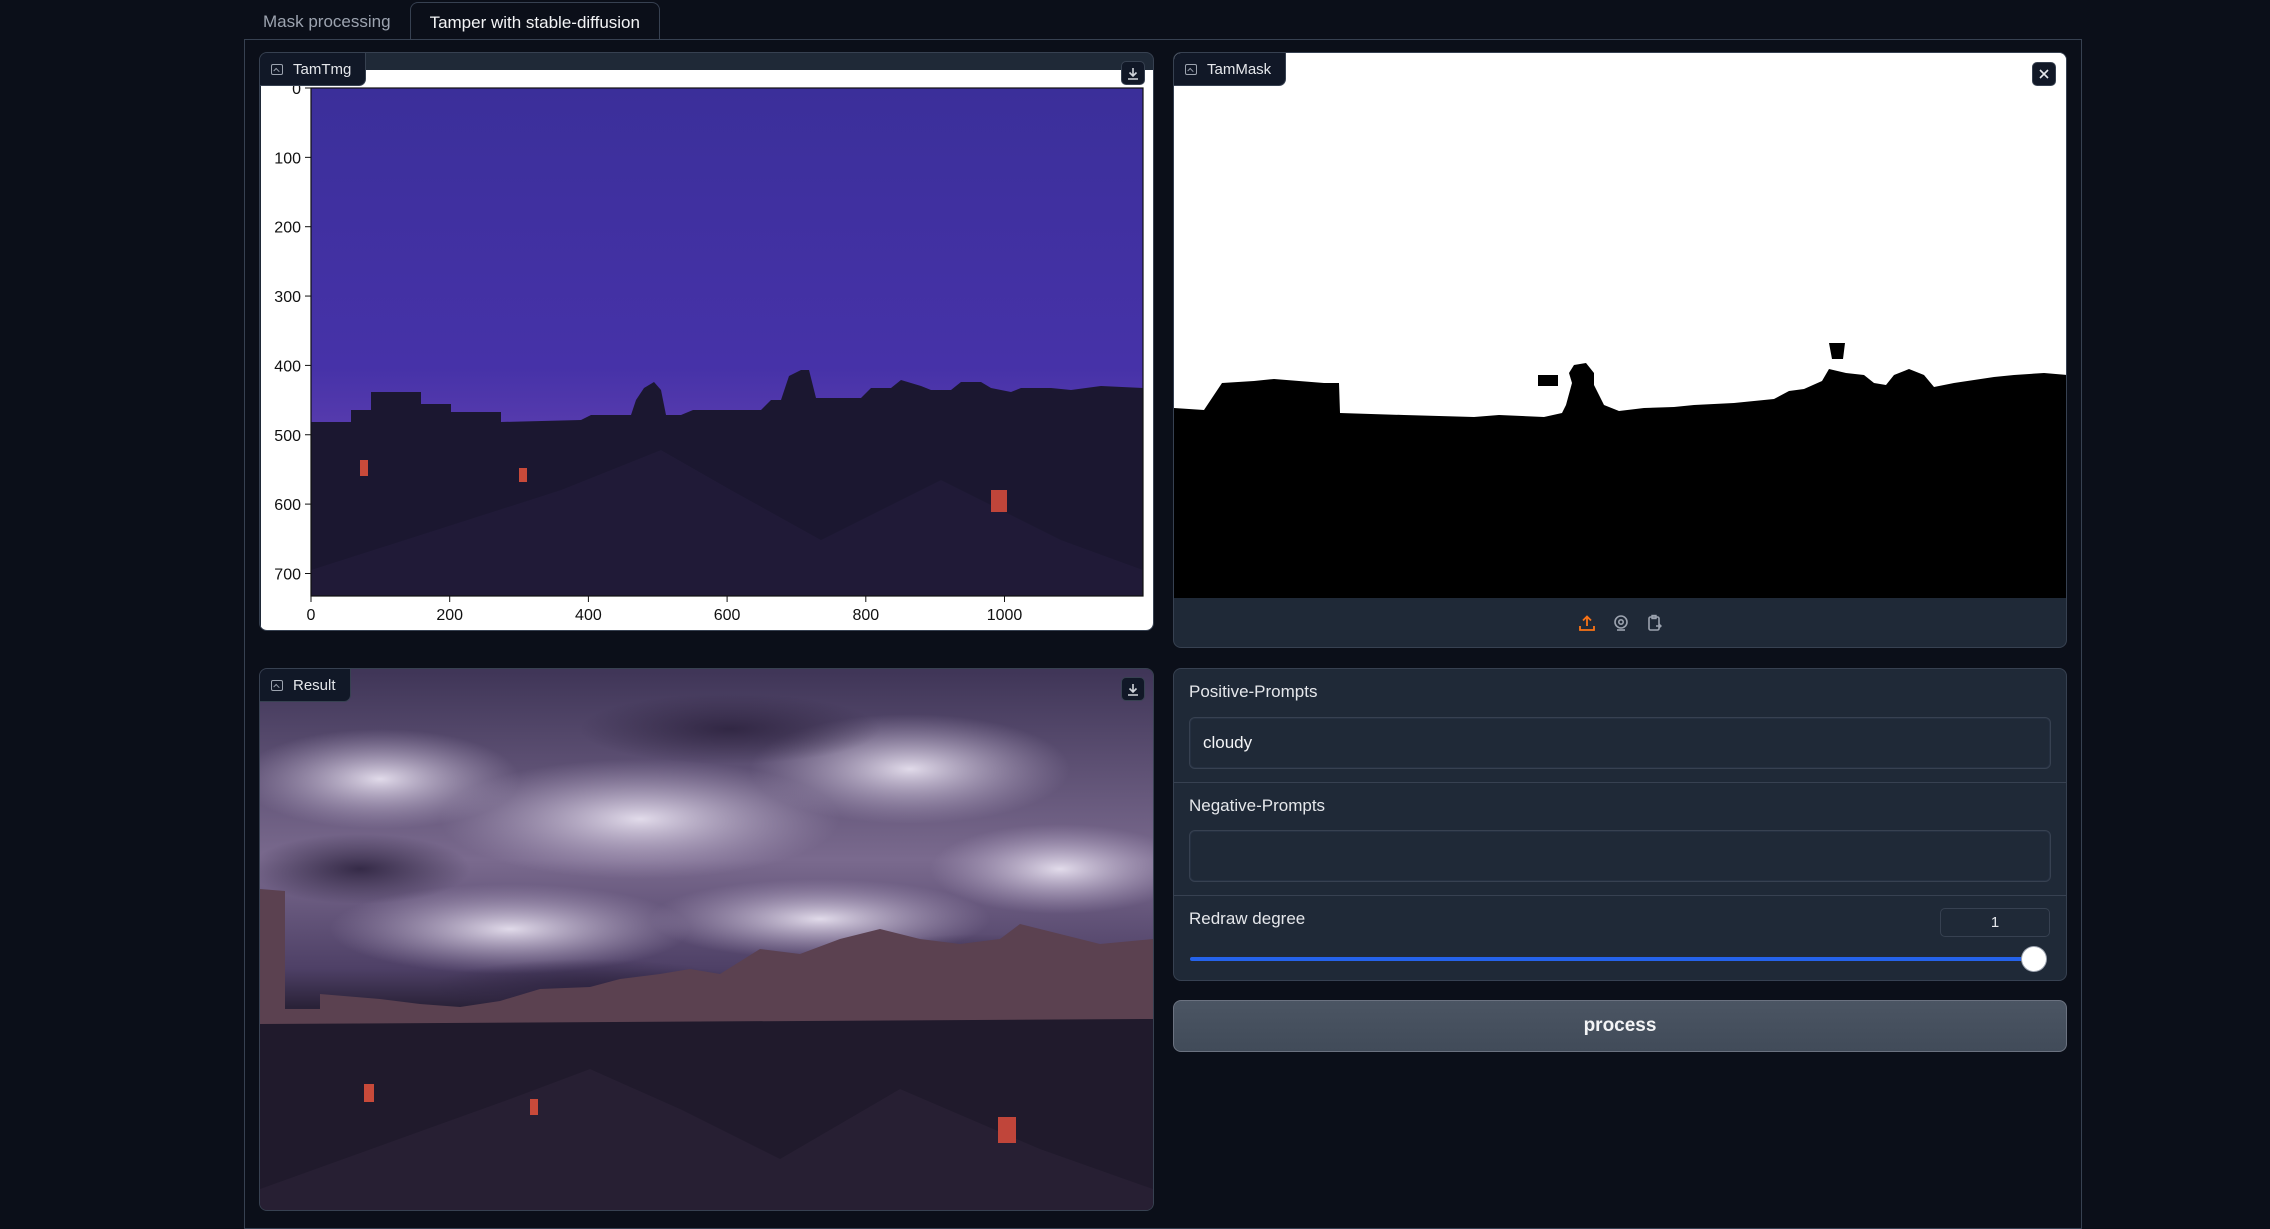 This screenshot has height=1229, width=2270. Describe the element at coordinates (865, 615) in the screenshot. I see `x-tick-label: 800` at that location.